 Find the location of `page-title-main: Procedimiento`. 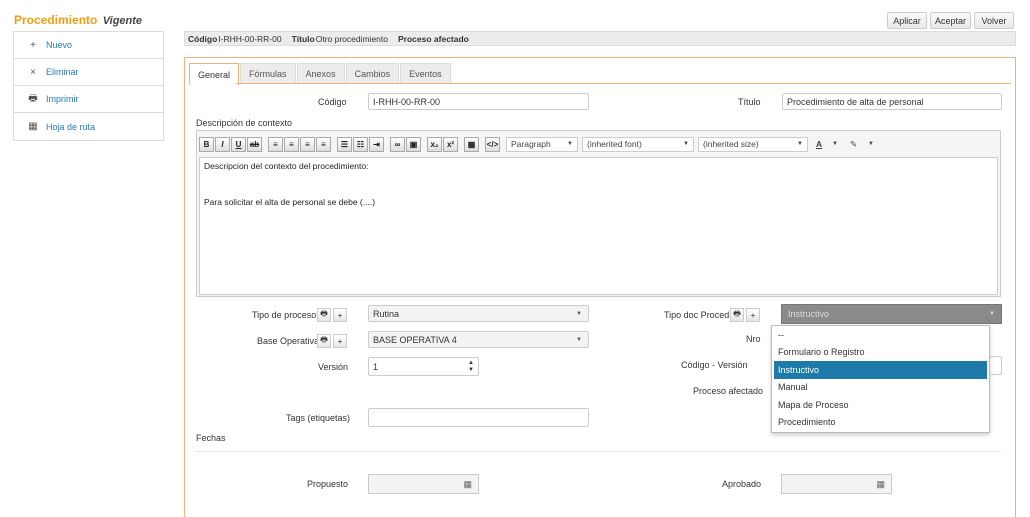

page-title-main: Procedimiento is located at coordinates (56, 20).